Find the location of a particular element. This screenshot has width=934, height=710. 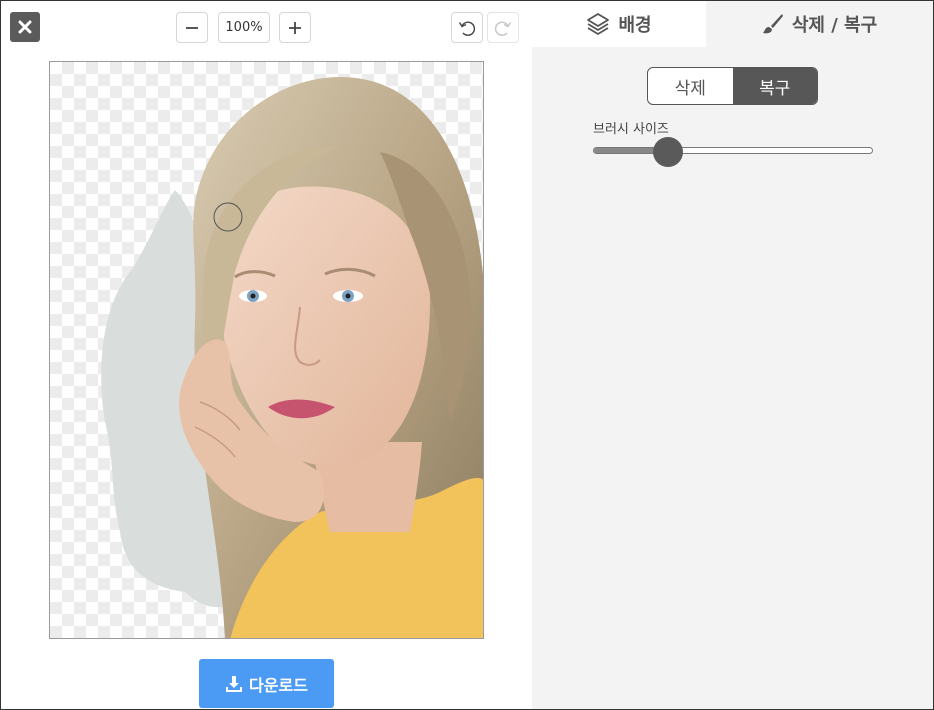

tab-background-label: 배경 is located at coordinates (635, 25).